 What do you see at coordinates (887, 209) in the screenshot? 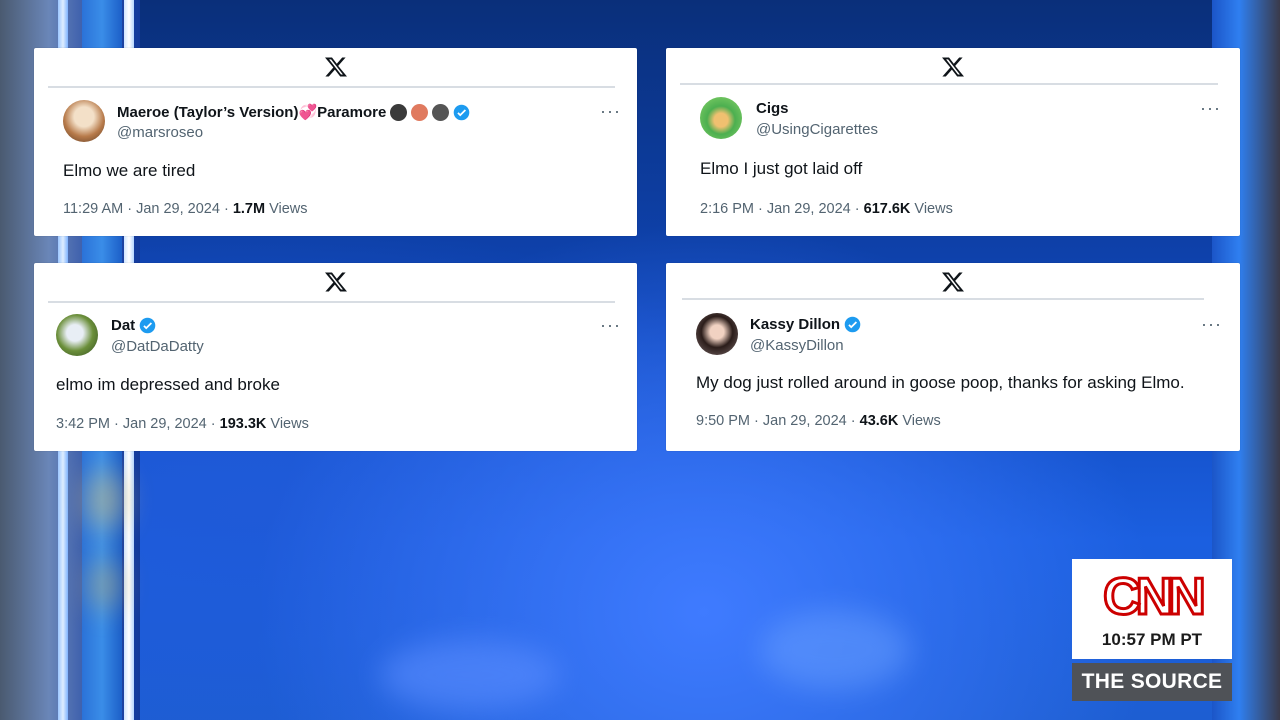
I see `views-count: 617.6K` at bounding box center [887, 209].